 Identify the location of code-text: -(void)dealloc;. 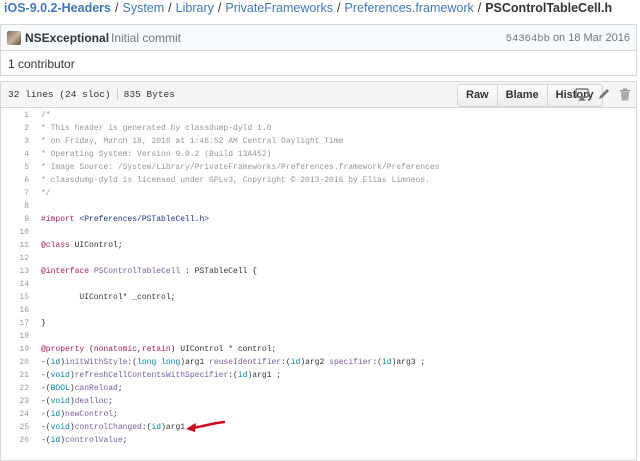
(77, 401).